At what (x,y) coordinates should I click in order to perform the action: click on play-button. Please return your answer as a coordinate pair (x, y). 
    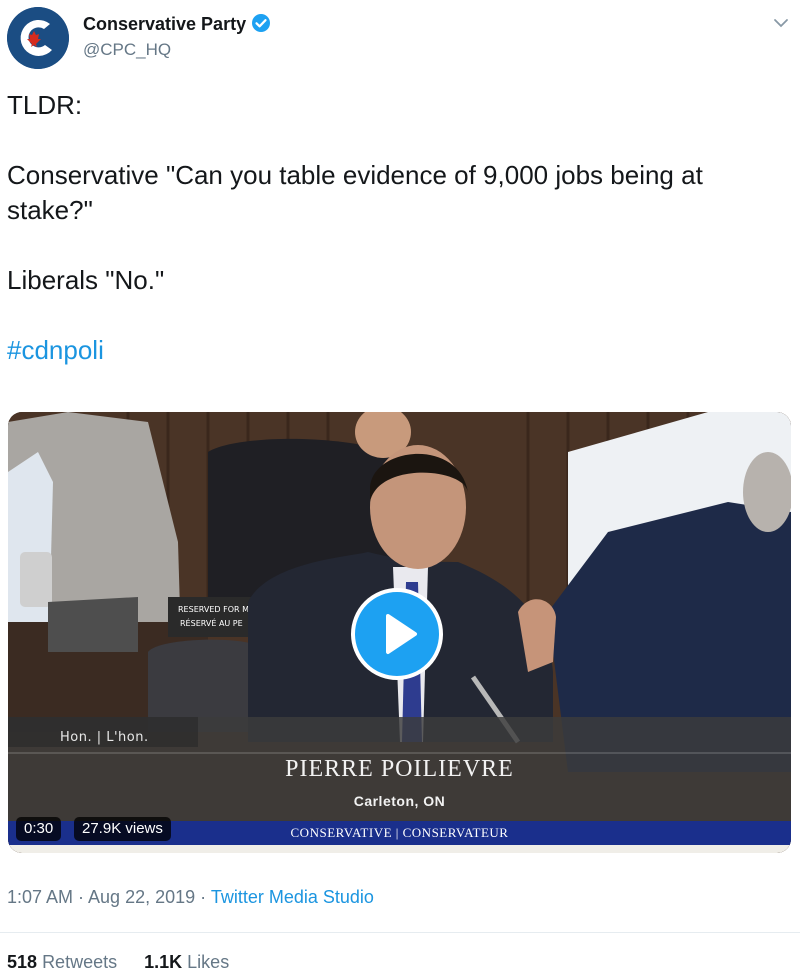
    Looking at the image, I should click on (397, 634).